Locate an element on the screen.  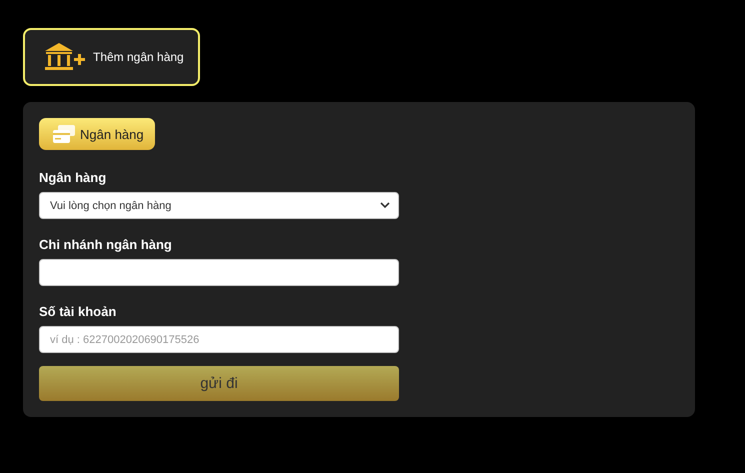
input-field: ví dụ : 6227002020690175526 is located at coordinates (219, 339).